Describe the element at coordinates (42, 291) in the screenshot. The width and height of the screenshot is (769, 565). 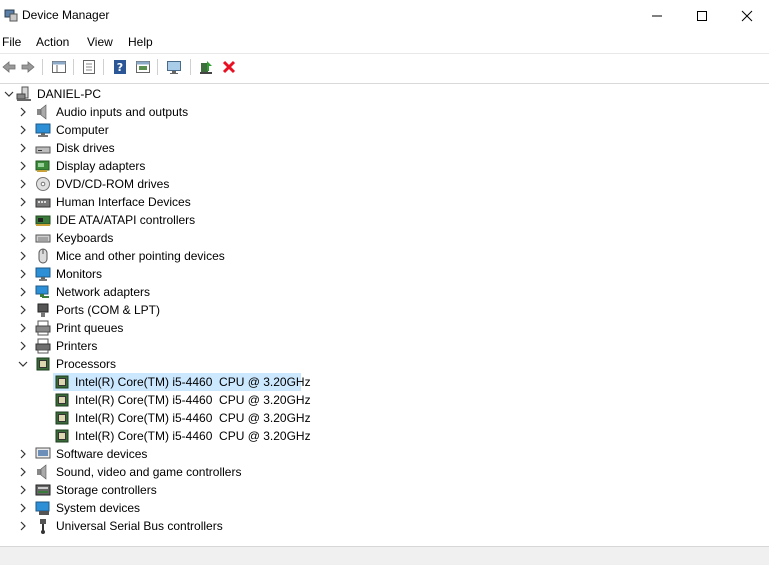
I see `network-adapter-icon` at that location.